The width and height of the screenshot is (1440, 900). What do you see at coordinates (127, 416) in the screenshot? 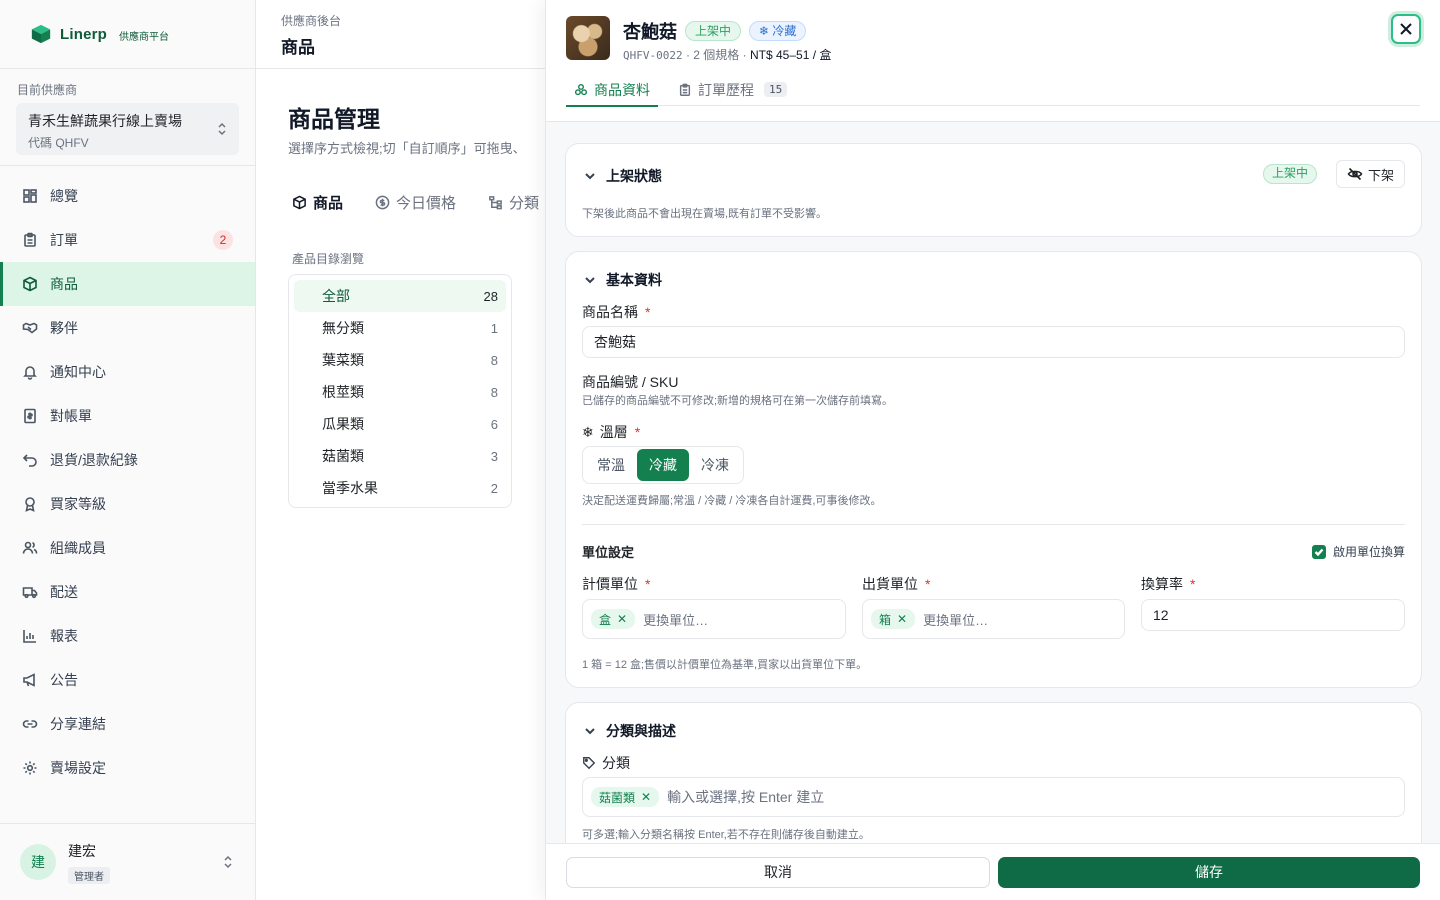
I see `sidebar-item-statements: 對帳單` at bounding box center [127, 416].